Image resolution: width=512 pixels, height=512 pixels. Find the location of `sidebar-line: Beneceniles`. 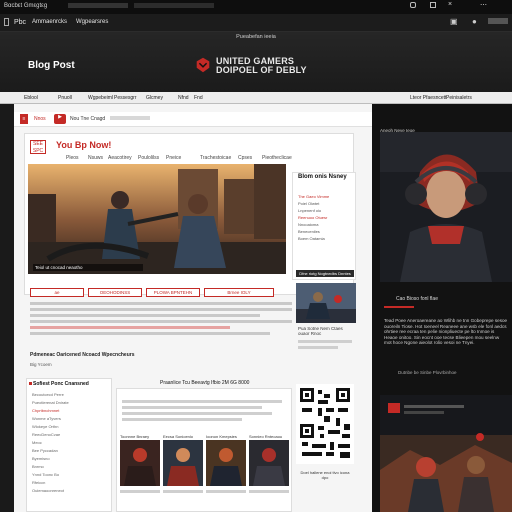

sidebar-line: Beneceniles is located at coordinates (323, 231).